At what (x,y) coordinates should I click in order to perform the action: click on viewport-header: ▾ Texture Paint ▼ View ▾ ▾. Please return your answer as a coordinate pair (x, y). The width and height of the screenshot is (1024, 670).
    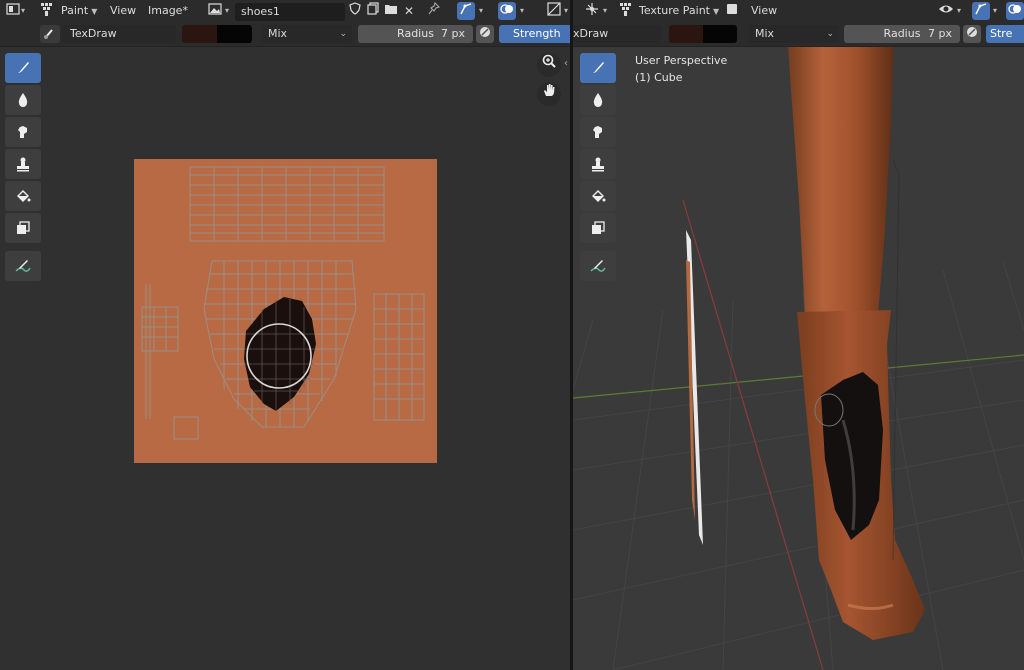
    Looking at the image, I should click on (798, 11).